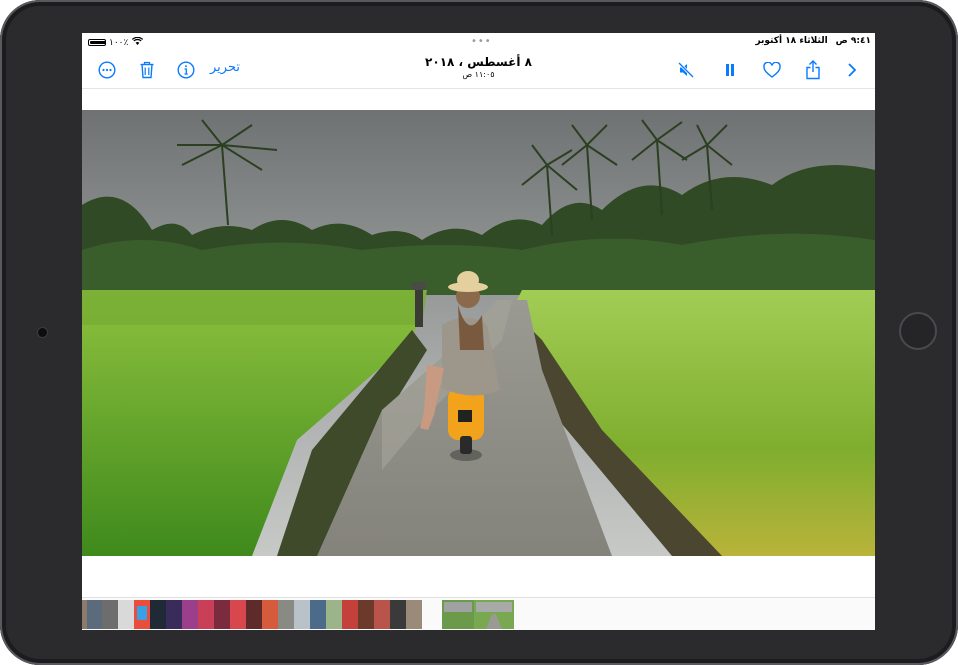  I want to click on thumbnail-filmstrip, so click(478, 613).